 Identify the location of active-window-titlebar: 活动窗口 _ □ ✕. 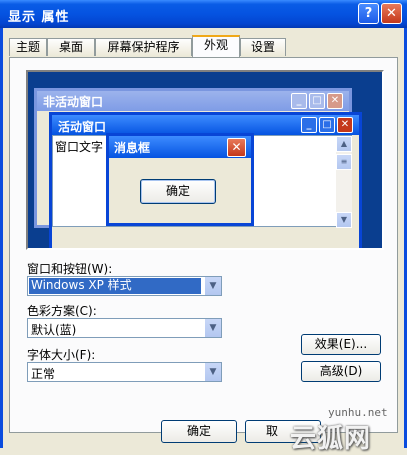
(205, 125).